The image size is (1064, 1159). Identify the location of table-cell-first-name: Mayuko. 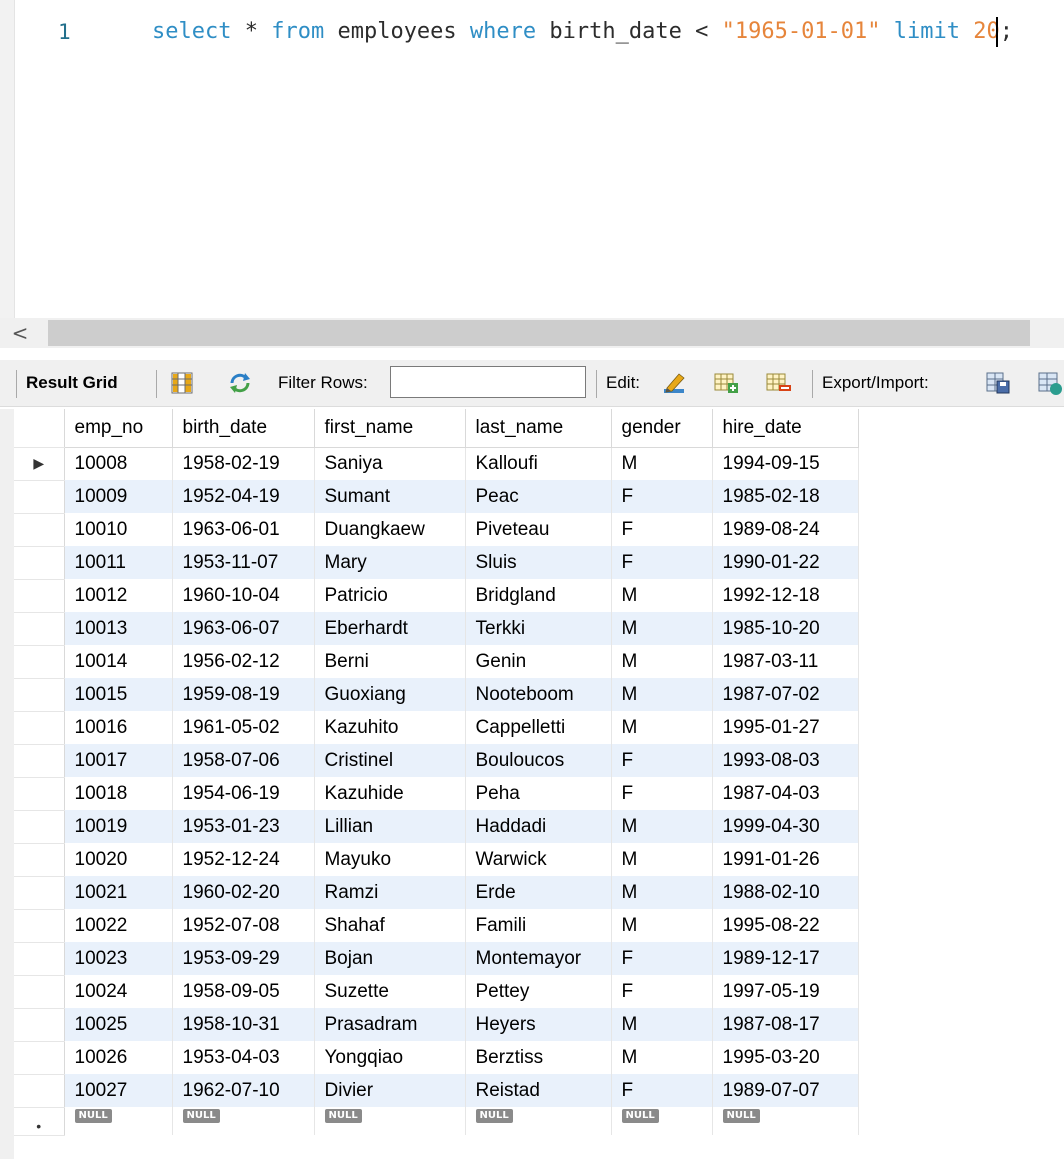
(390, 859).